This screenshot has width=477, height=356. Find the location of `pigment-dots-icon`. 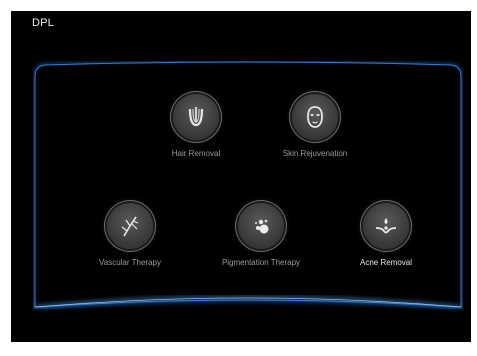

pigment-dots-icon is located at coordinates (261, 226).